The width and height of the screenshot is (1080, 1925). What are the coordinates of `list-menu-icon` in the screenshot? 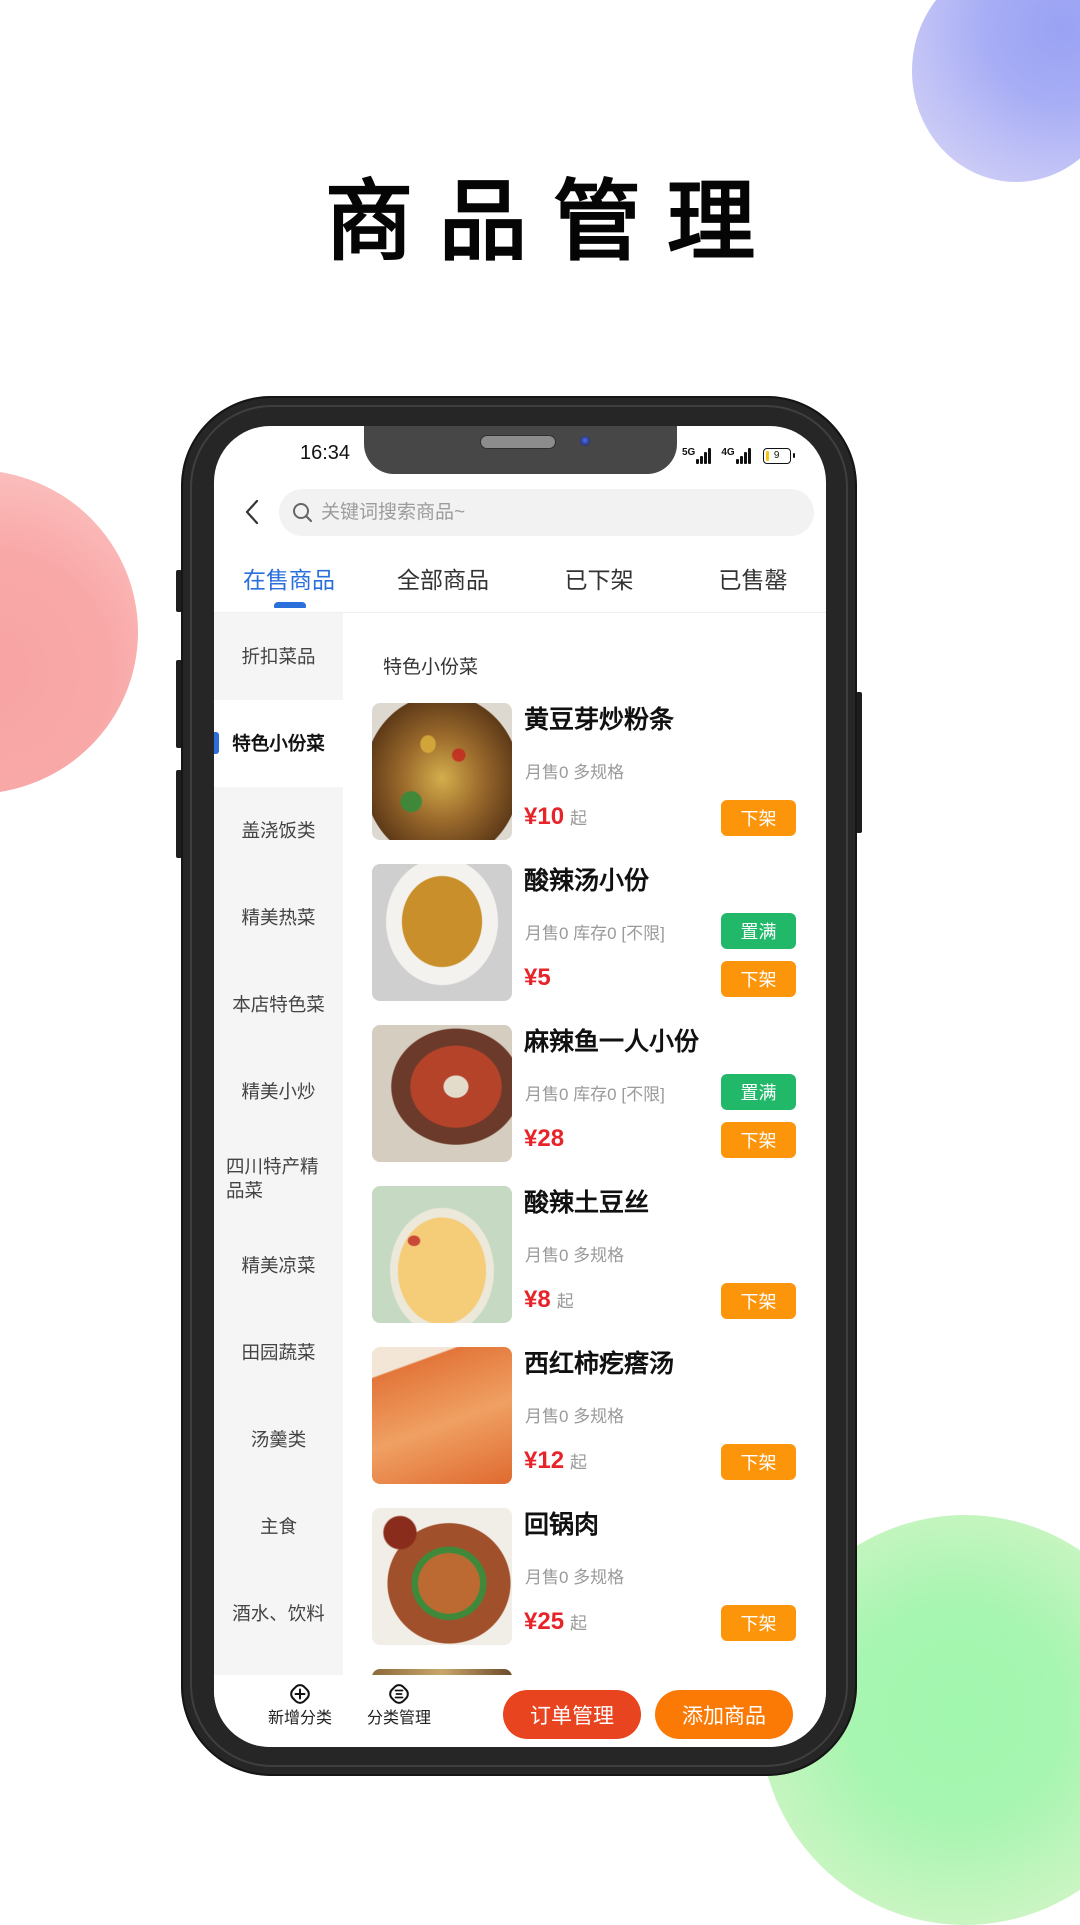 It's located at (399, 1694).